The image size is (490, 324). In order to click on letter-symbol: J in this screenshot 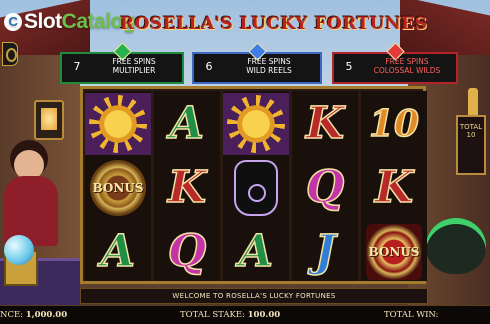, I will do `click(325, 251)`.